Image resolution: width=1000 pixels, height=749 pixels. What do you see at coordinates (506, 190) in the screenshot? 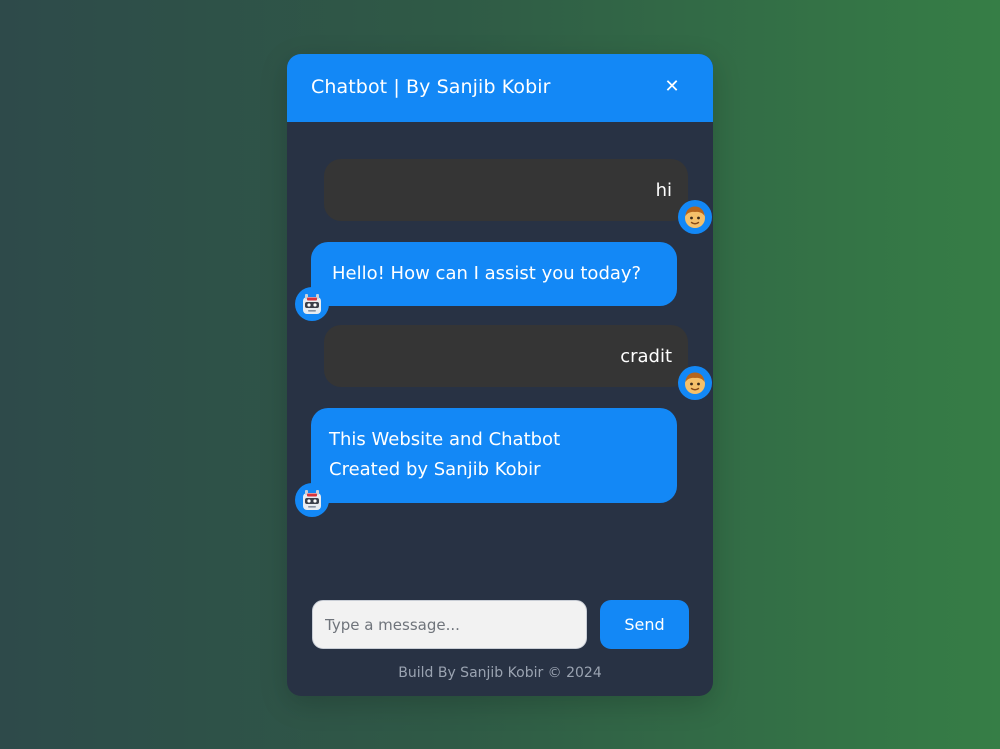
I see `user-message: hi` at bounding box center [506, 190].